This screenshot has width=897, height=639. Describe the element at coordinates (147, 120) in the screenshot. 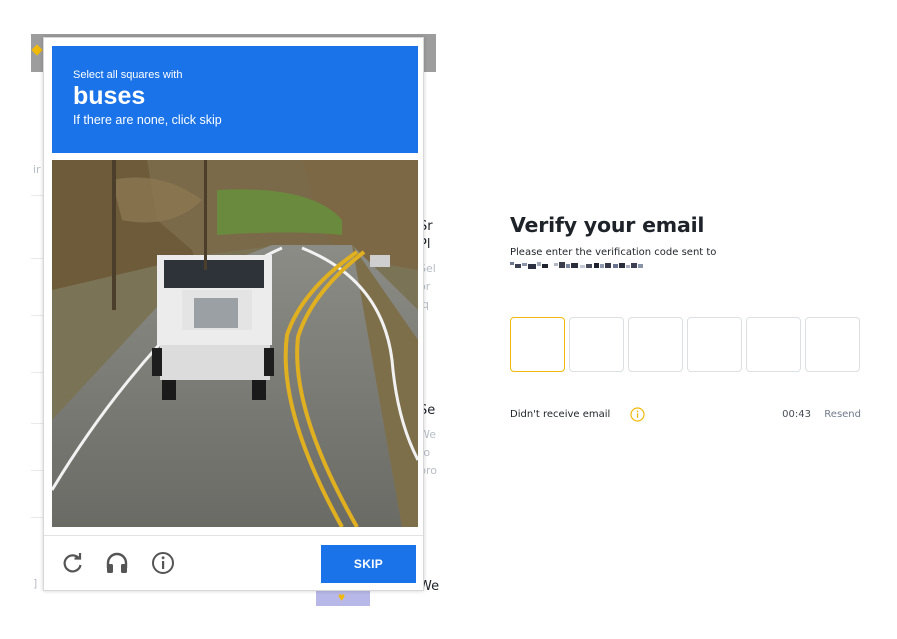

I see `captcha-hint: If there are none, click skip` at that location.